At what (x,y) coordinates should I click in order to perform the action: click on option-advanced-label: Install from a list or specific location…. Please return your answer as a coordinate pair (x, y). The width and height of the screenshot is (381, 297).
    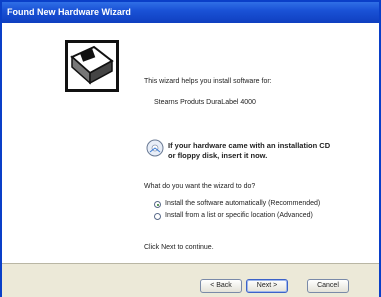
    Looking at the image, I should click on (239, 215).